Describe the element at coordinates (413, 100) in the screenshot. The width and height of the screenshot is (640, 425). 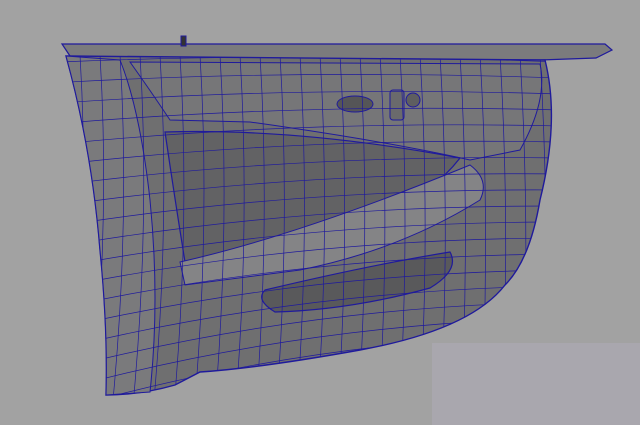
I see `lock-knob` at that location.